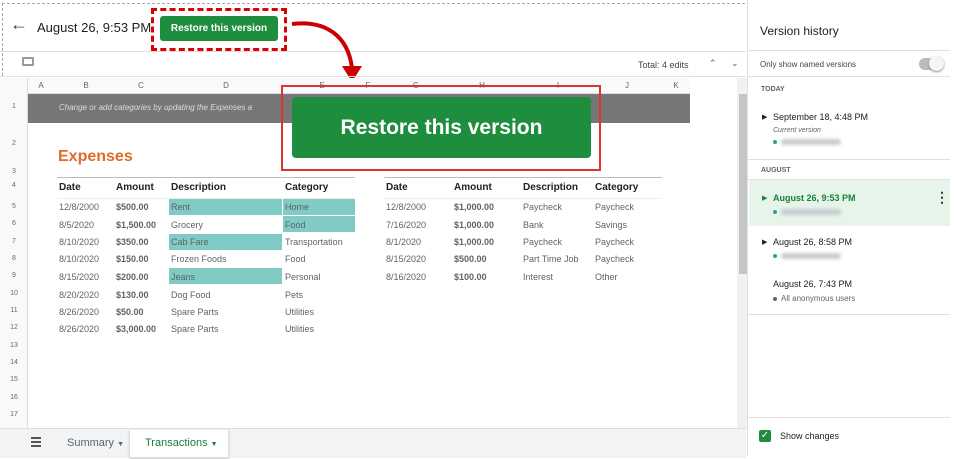 Image resolution: width=954 pixels, height=459 pixels. Describe the element at coordinates (79, 295) in the screenshot. I see `table-cell: 8/20/2020` at that location.